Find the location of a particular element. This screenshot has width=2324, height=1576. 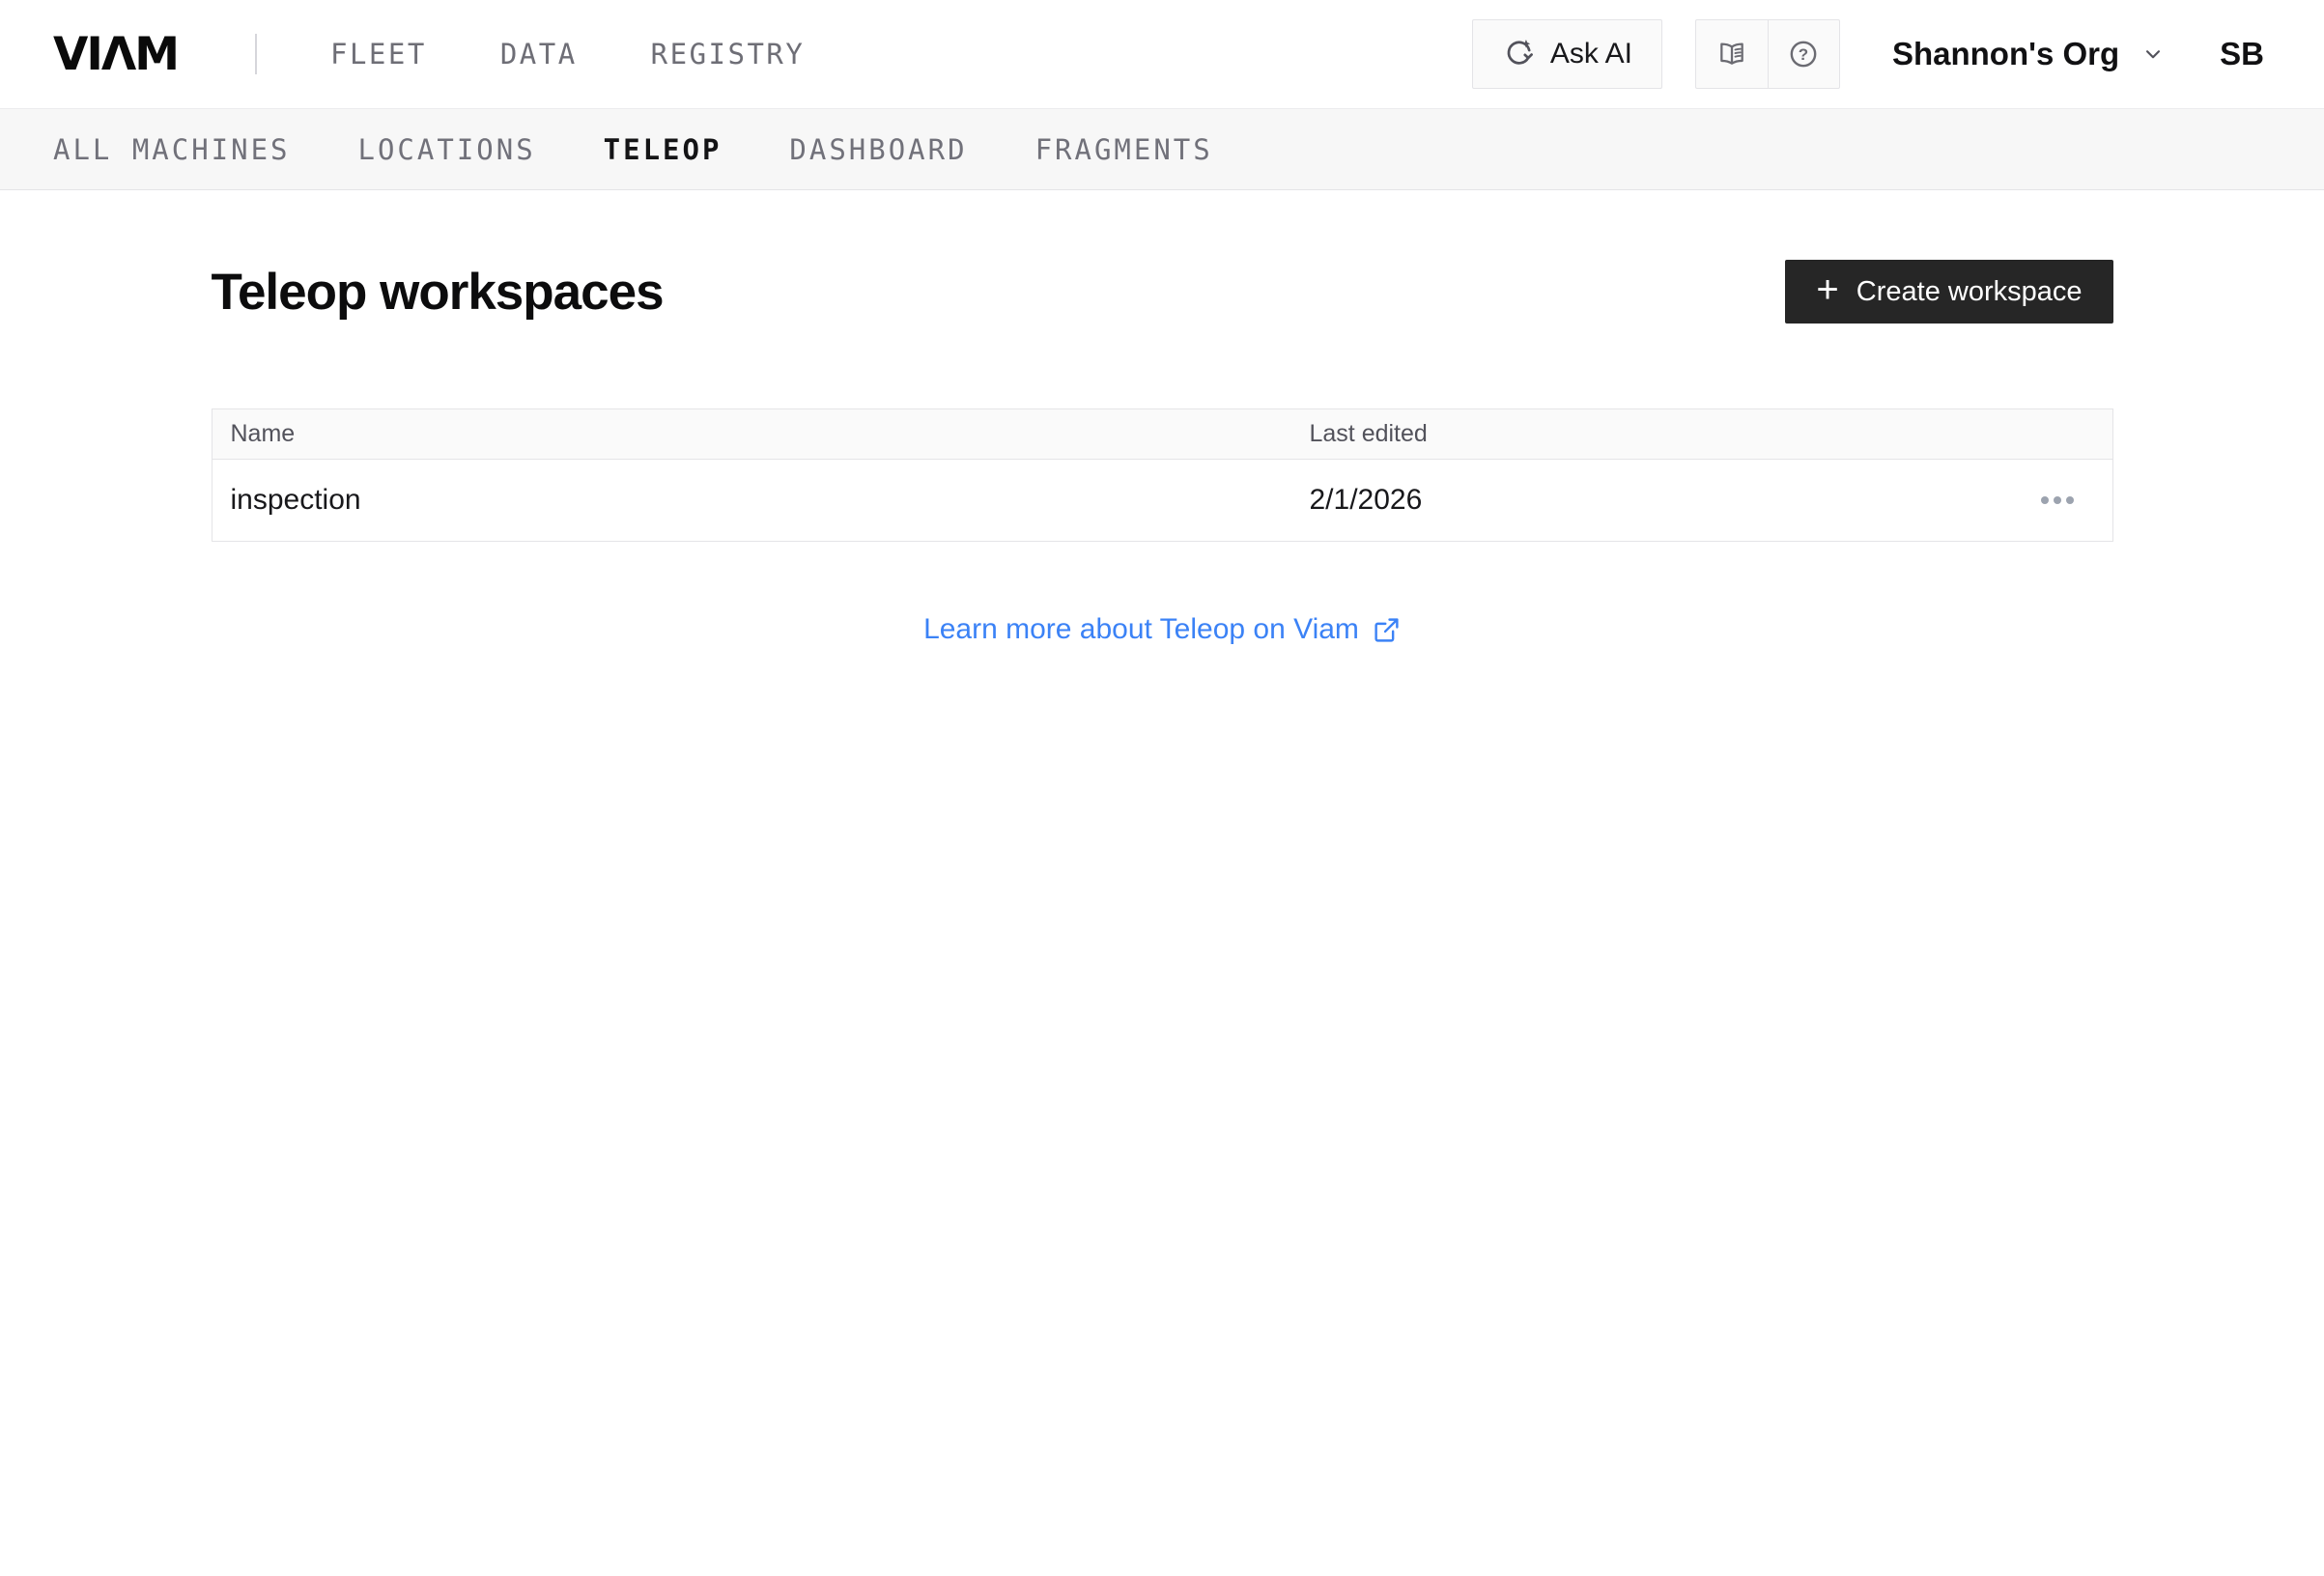

workspace-actions-cell is located at coordinates (2058, 500).